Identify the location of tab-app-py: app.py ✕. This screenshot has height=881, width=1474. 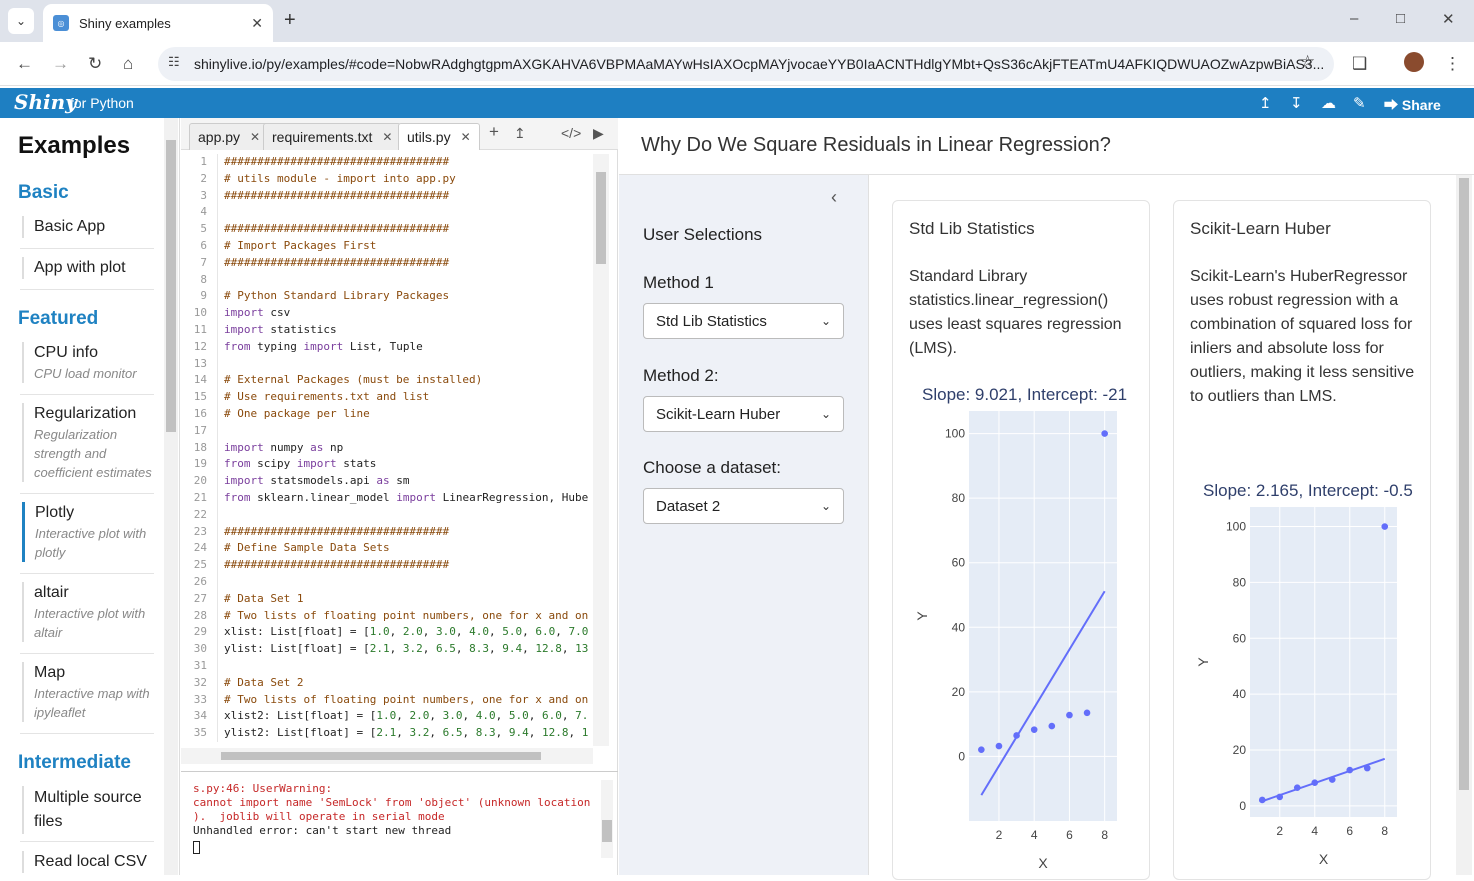
(229, 136).